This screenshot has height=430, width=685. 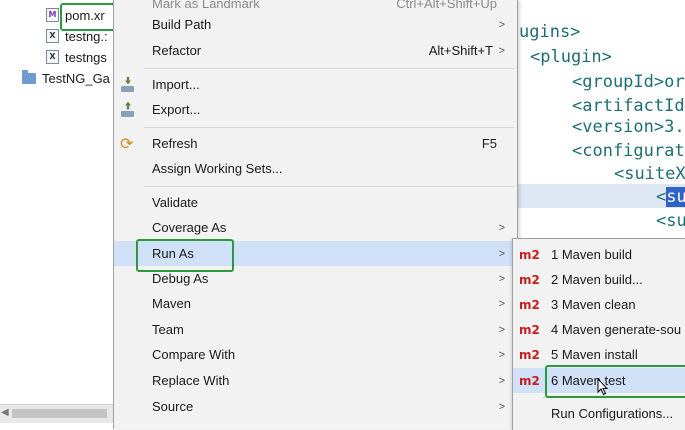 What do you see at coordinates (446, 5) in the screenshot?
I see `menu-item-shortcut: Ctrl+Alt+Shift+Up` at bounding box center [446, 5].